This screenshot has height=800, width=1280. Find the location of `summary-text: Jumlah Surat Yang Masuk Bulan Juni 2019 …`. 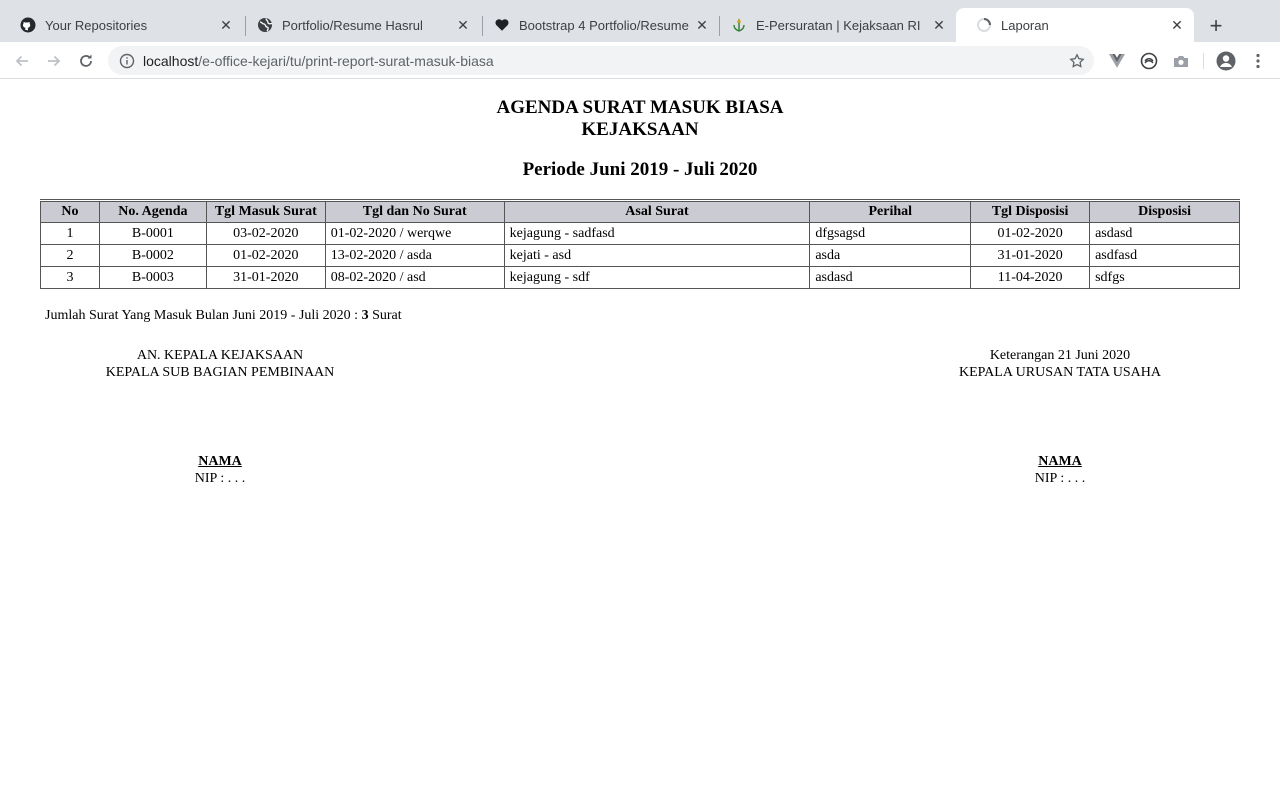

summary-text: Jumlah Surat Yang Masuk Bulan Juni 2019 … is located at coordinates (223, 316).